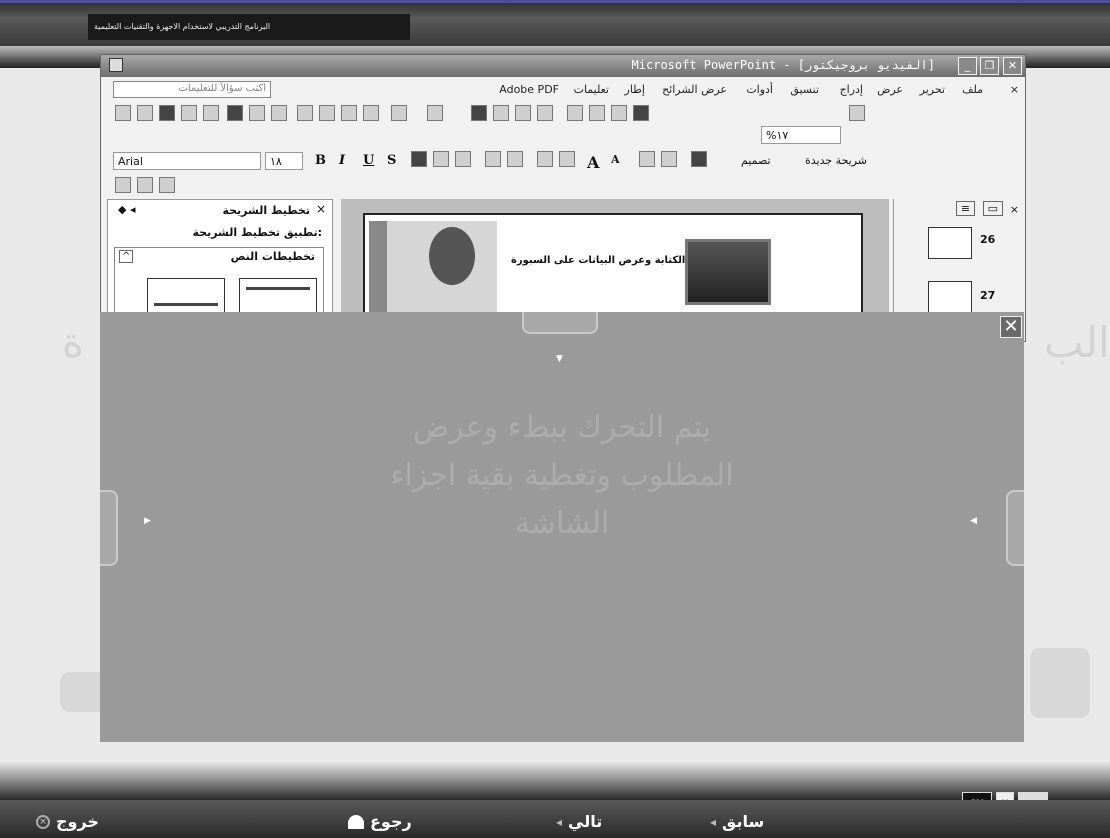 The width and height of the screenshot is (1110, 838). Describe the element at coordinates (851, 89) in the screenshot. I see `menu-insert: إدراج` at that location.